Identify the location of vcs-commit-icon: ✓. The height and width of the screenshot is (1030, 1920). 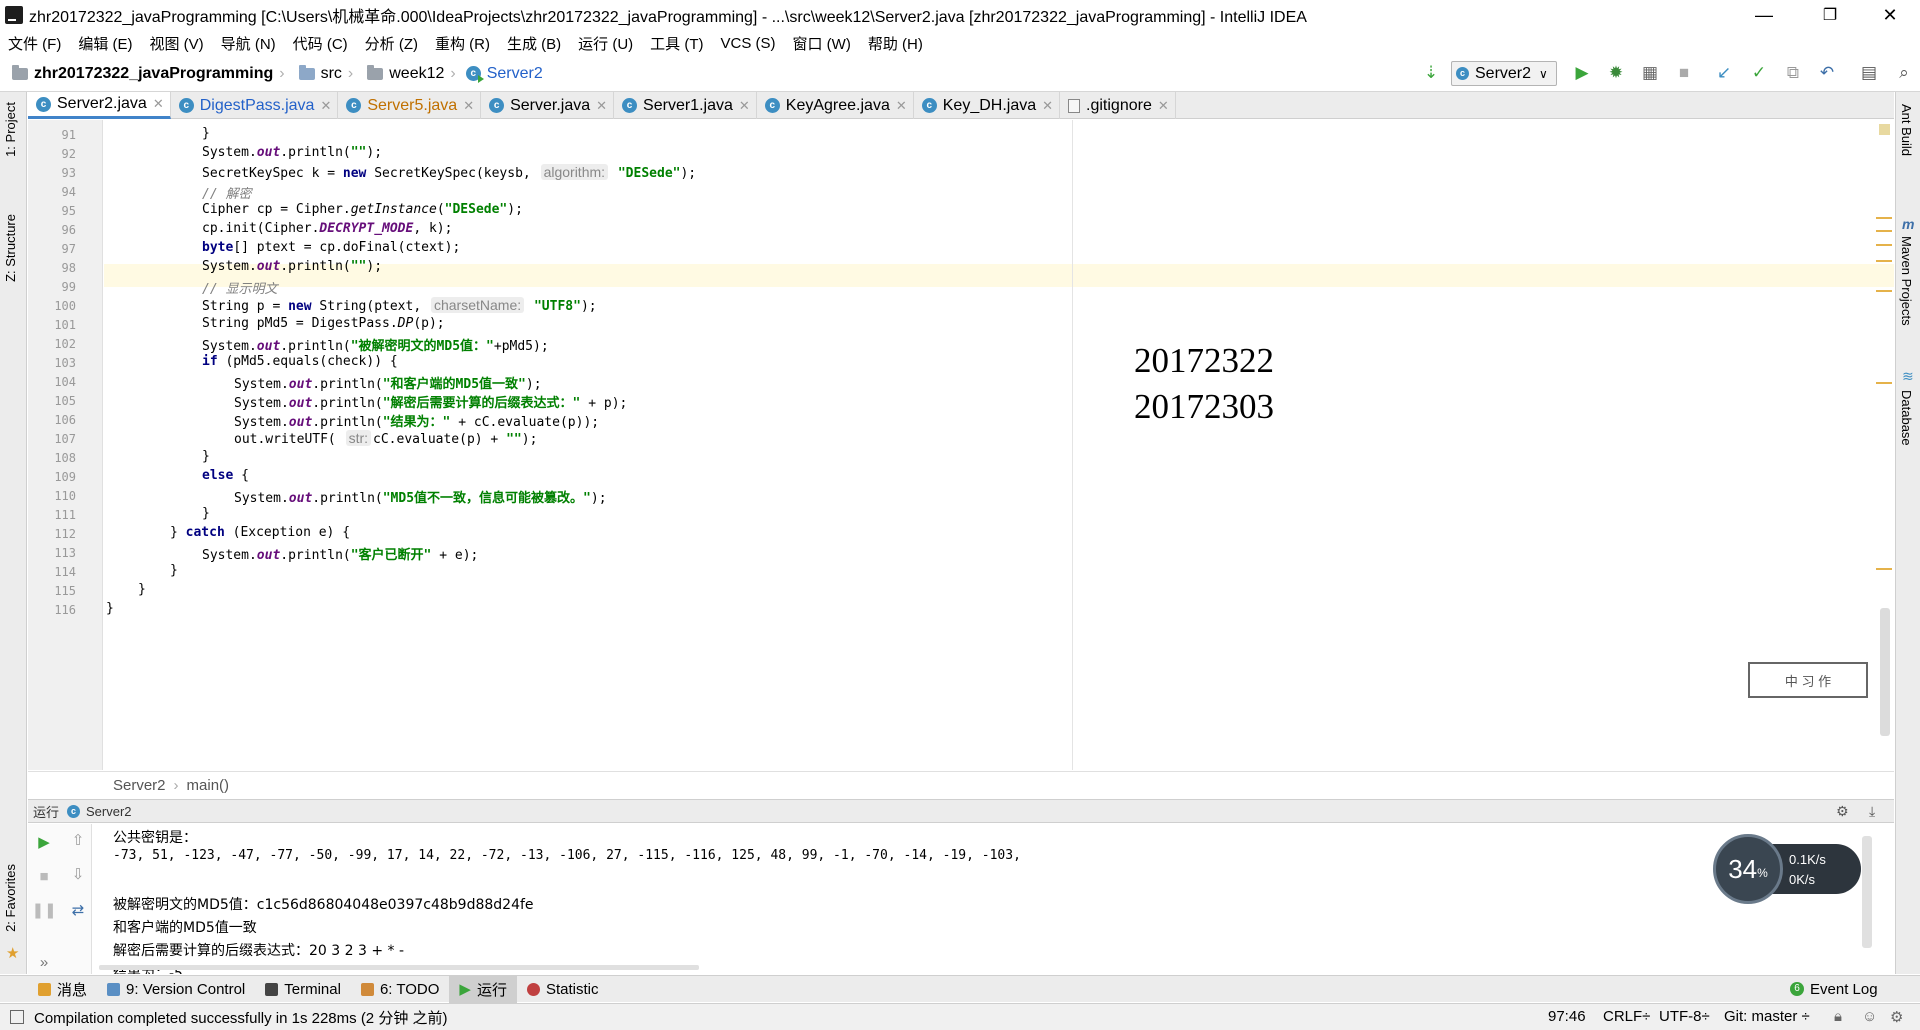
(1759, 73).